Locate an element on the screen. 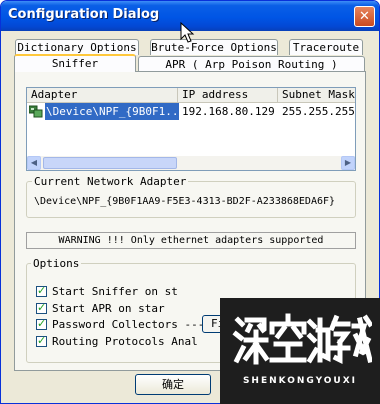 This screenshot has height=404, width=380. tab-brute-force-options: Brute-Force Options is located at coordinates (214, 47).